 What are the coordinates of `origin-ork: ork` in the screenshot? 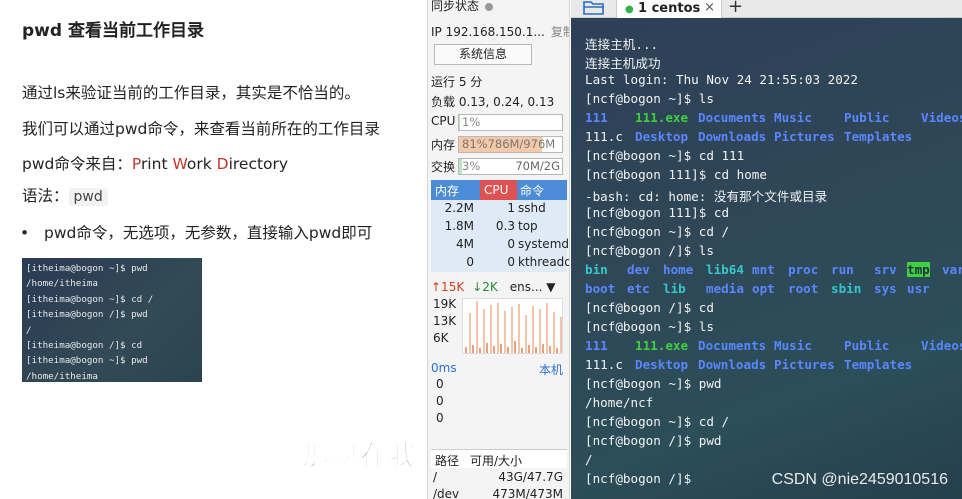 It's located at (201, 164).